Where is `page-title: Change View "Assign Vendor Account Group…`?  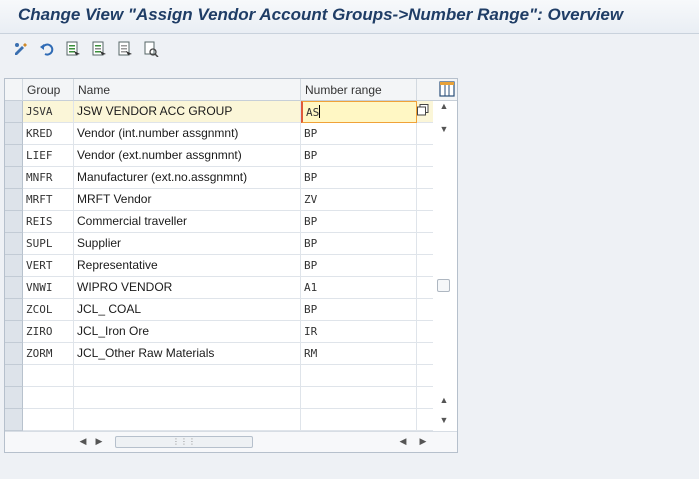 page-title: Change View "Assign Vendor Account Group… is located at coordinates (321, 14).